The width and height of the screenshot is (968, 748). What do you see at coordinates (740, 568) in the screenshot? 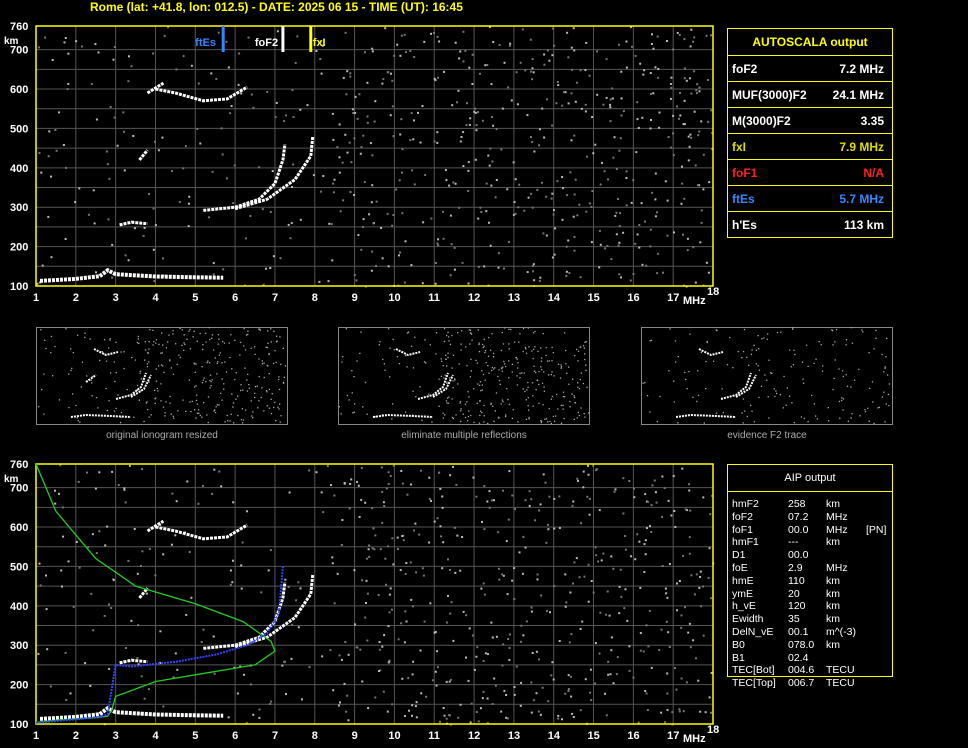
I see `aip-param: foE` at bounding box center [740, 568].